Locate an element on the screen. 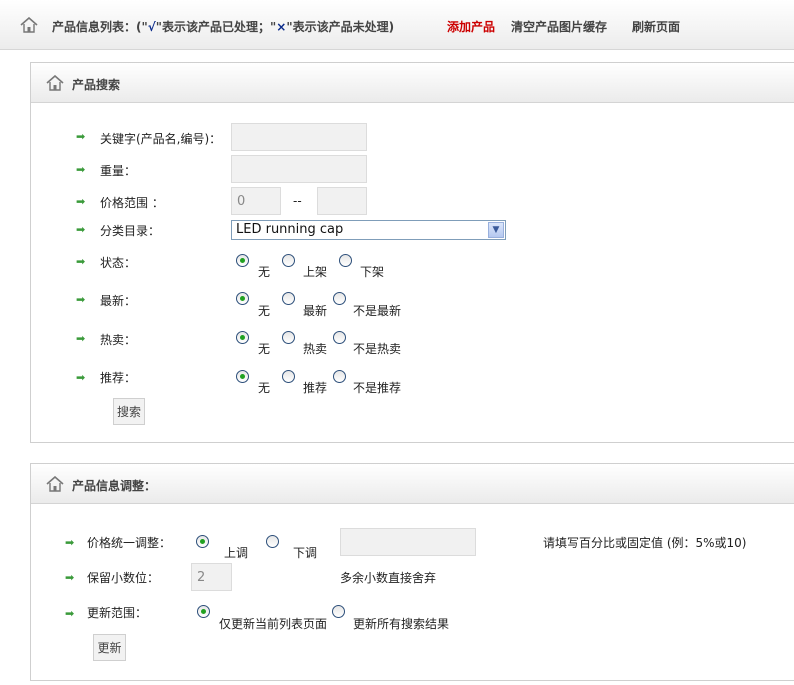  price-adjust-input is located at coordinates (408, 542).